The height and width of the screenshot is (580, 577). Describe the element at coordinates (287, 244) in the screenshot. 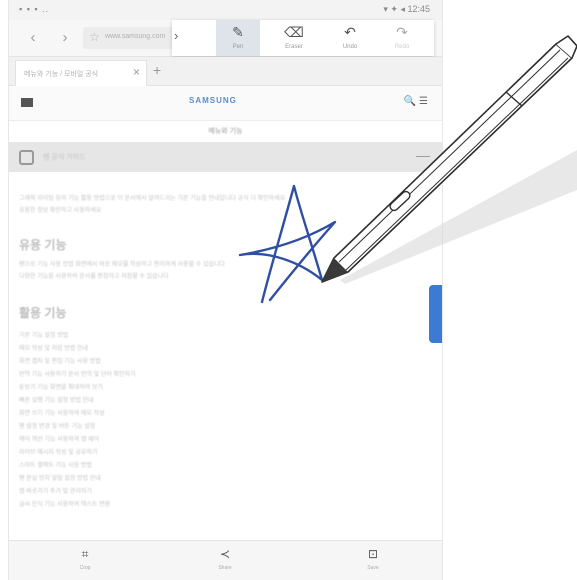

I see `handwritten-star-drawing` at that location.